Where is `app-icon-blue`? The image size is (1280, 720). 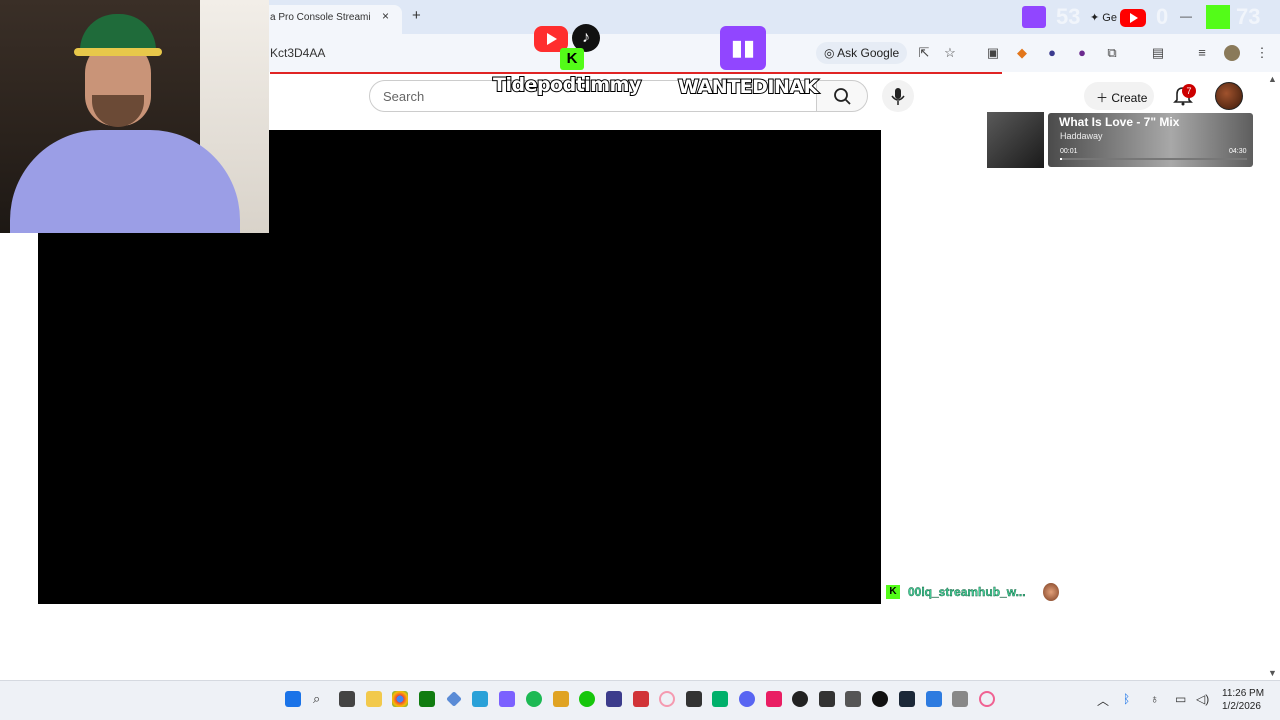 app-icon-blue is located at coordinates (934, 699).